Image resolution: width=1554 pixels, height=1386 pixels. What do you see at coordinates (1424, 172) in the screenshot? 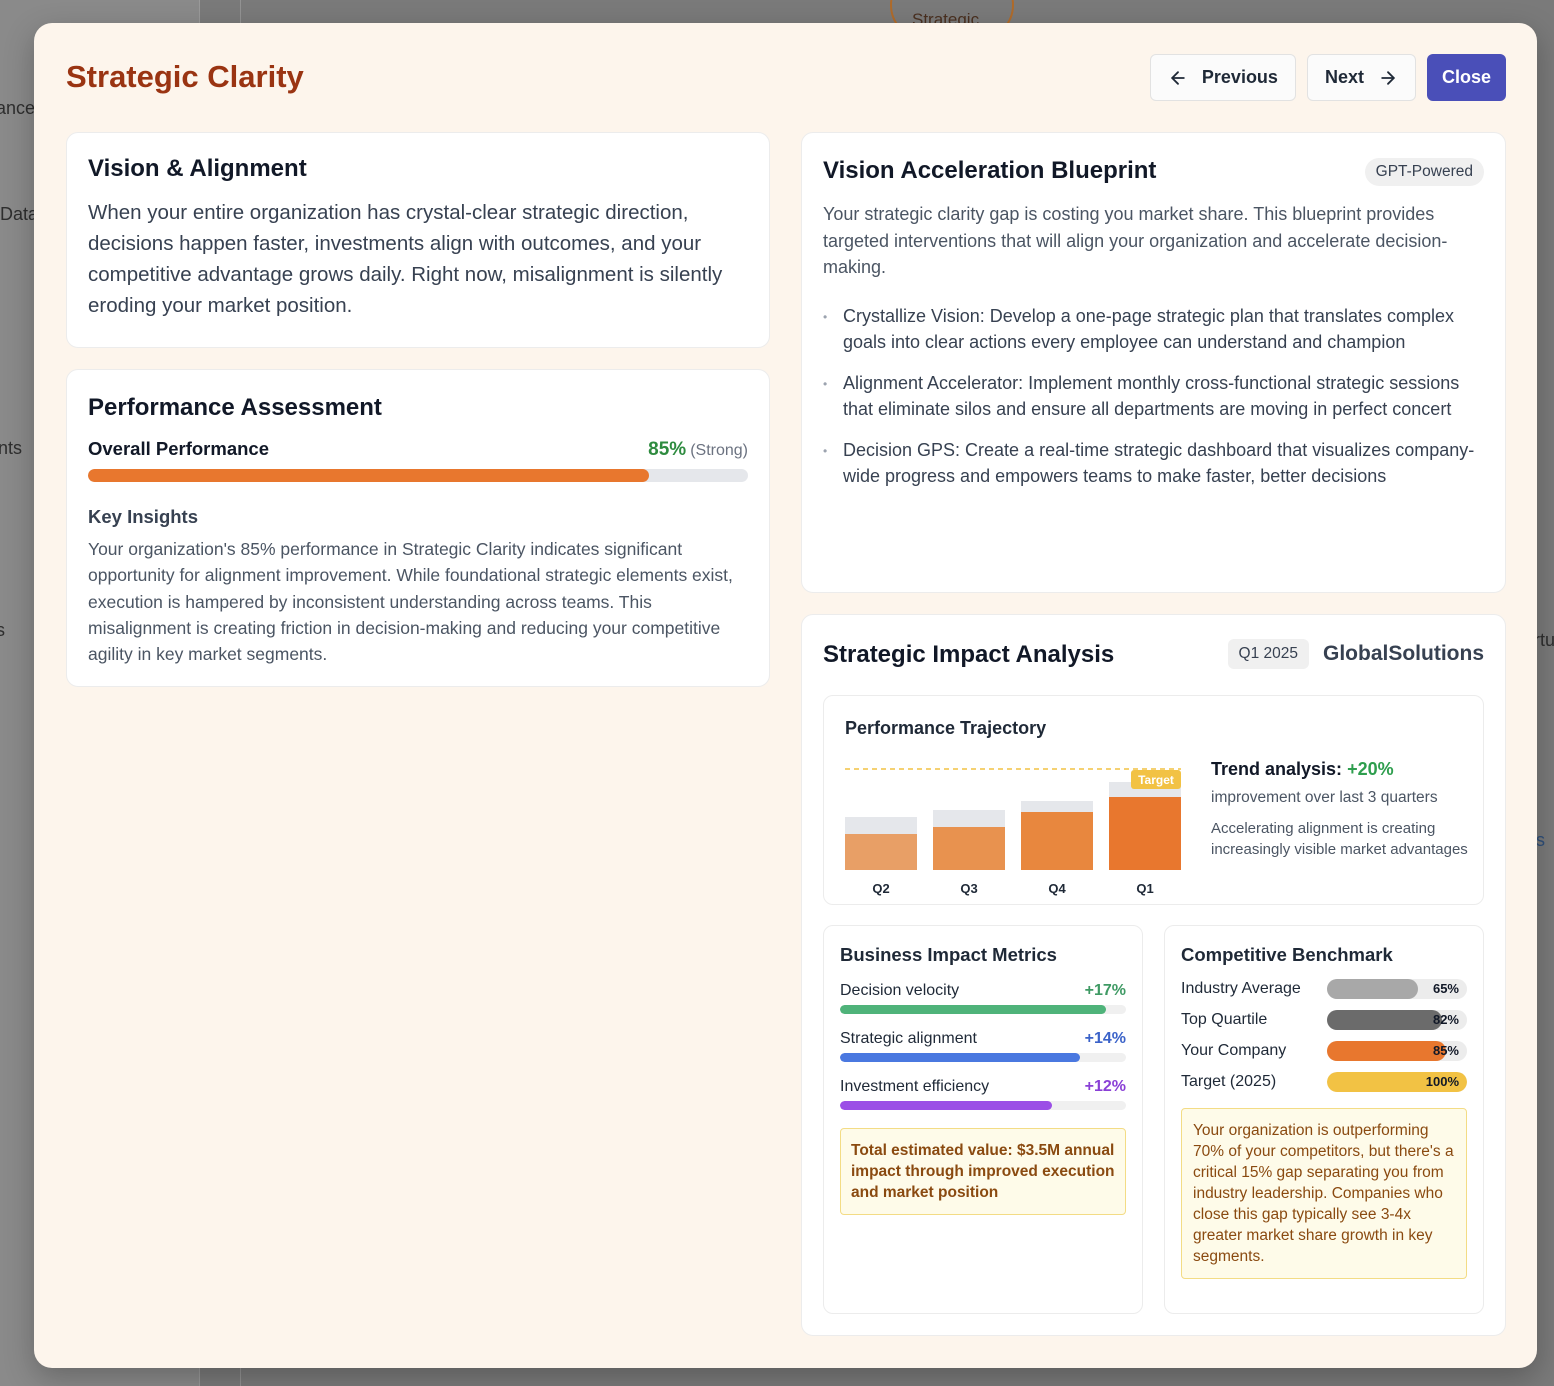
I see `gpt-powered-badge: GPT-Powered` at bounding box center [1424, 172].